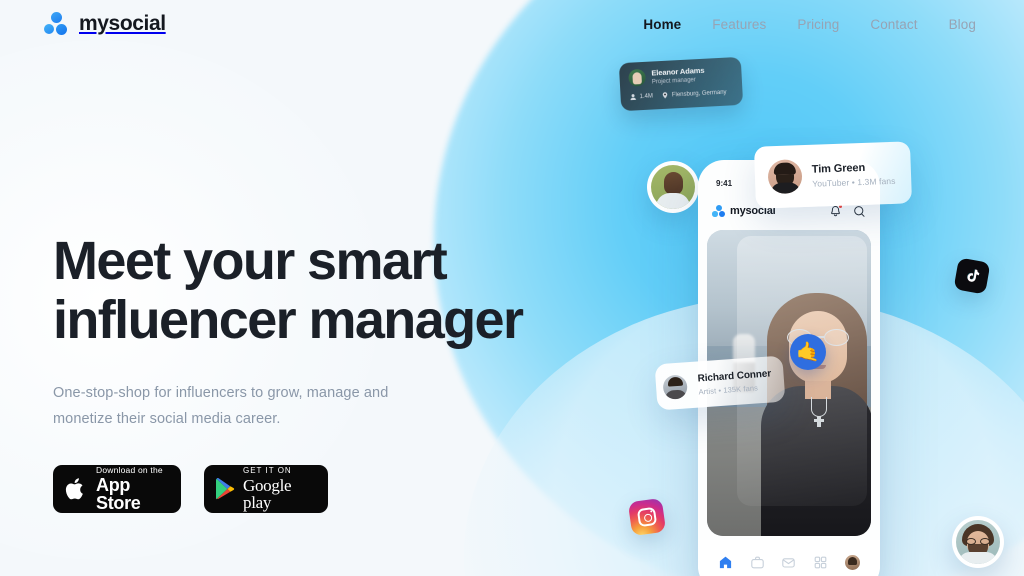 This screenshot has width=1024, height=576. What do you see at coordinates (820, 562) in the screenshot?
I see `grid-icon` at bounding box center [820, 562].